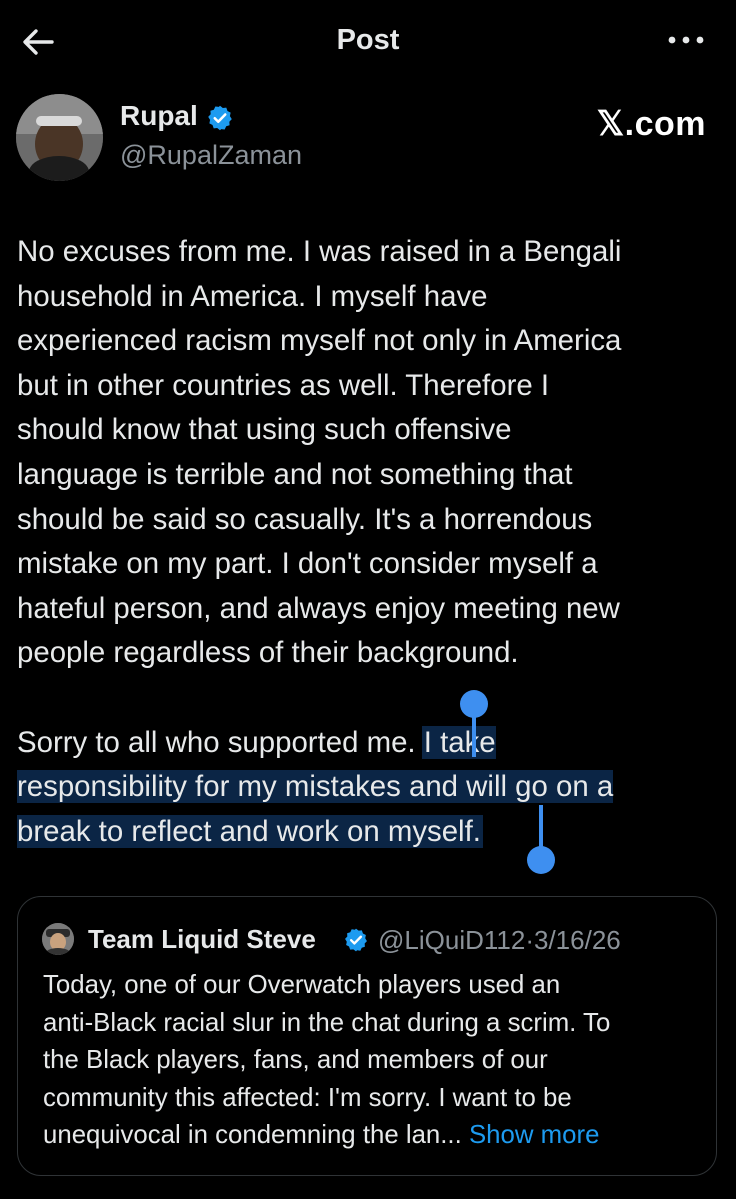 The width and height of the screenshot is (736, 1199). What do you see at coordinates (541, 826) in the screenshot?
I see `selection-end-caret` at bounding box center [541, 826].